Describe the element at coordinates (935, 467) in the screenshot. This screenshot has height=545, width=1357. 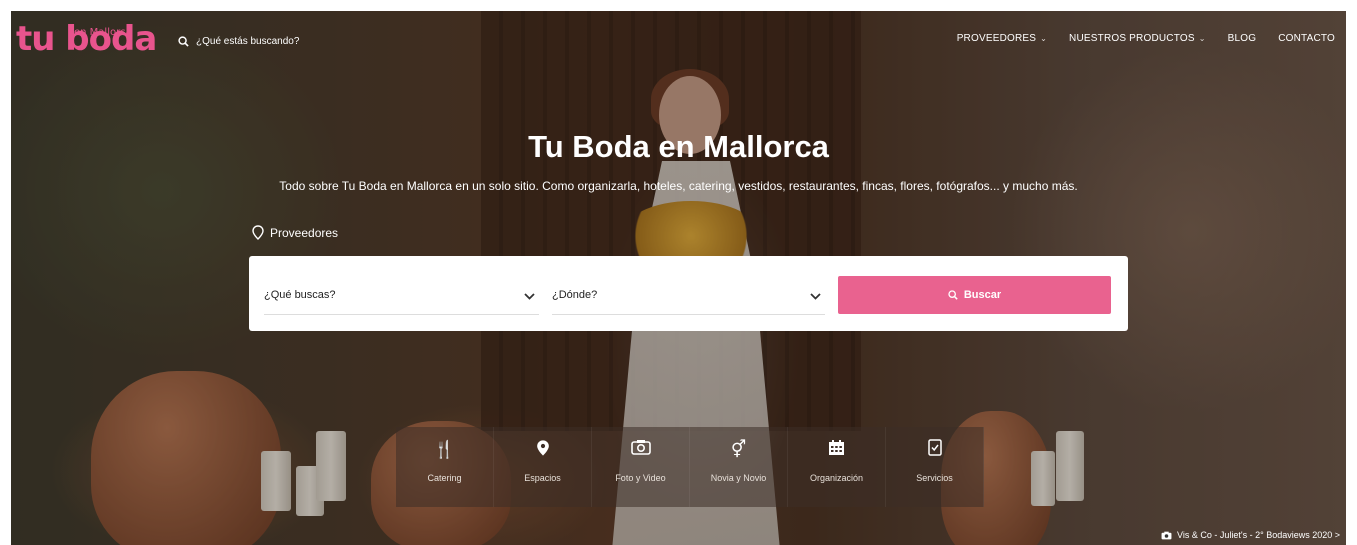
I see `category-servicios: Servicios` at that location.